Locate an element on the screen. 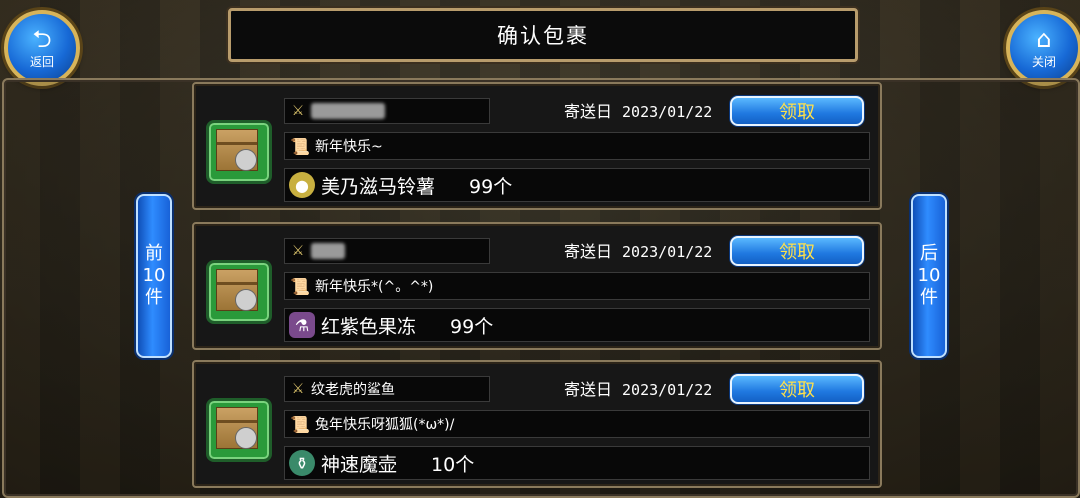  message-field: 📜 兔年快乐呀狐狐(*ω*)/ is located at coordinates (577, 424).